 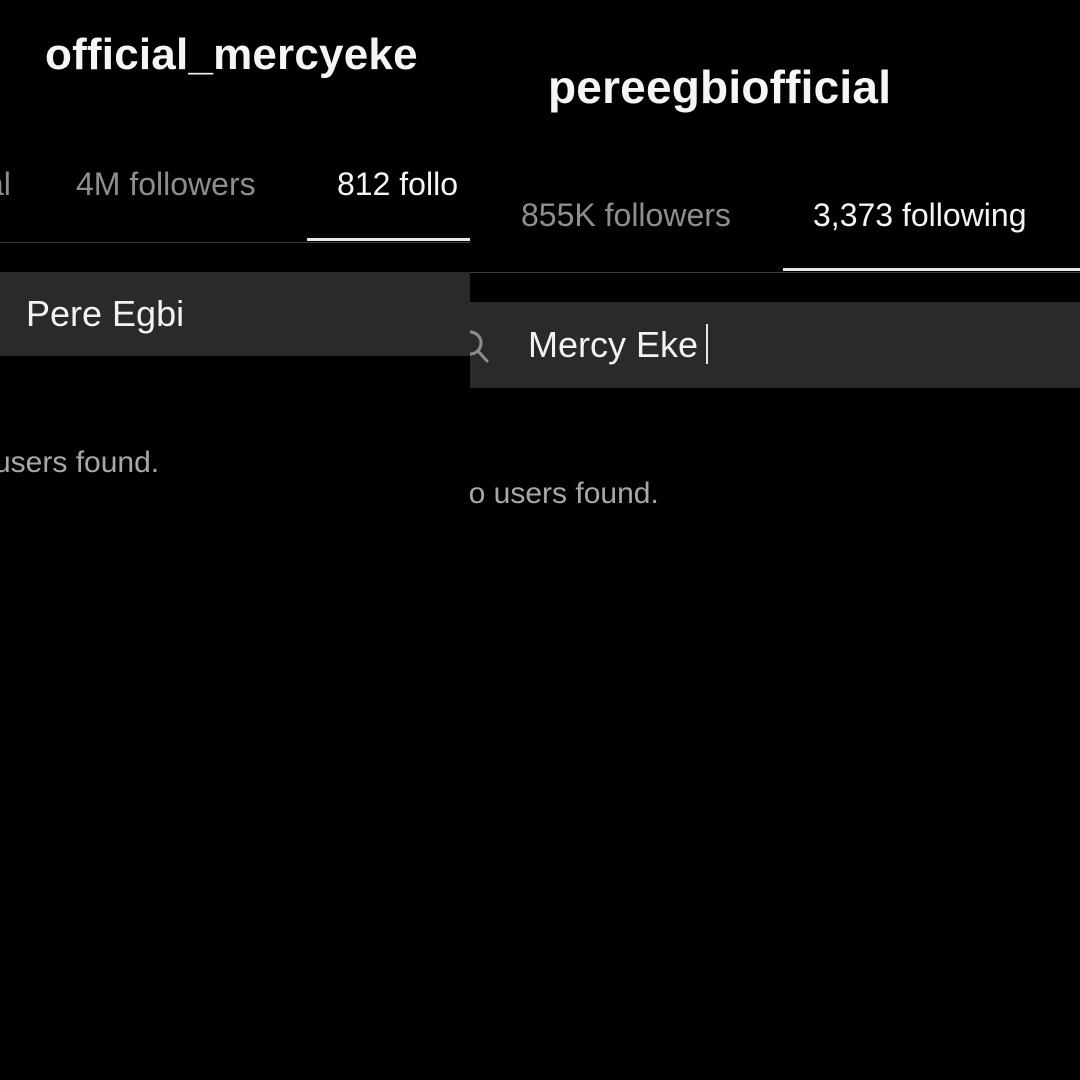 What do you see at coordinates (919, 215) in the screenshot?
I see `tab-following: 3,373 following` at bounding box center [919, 215].